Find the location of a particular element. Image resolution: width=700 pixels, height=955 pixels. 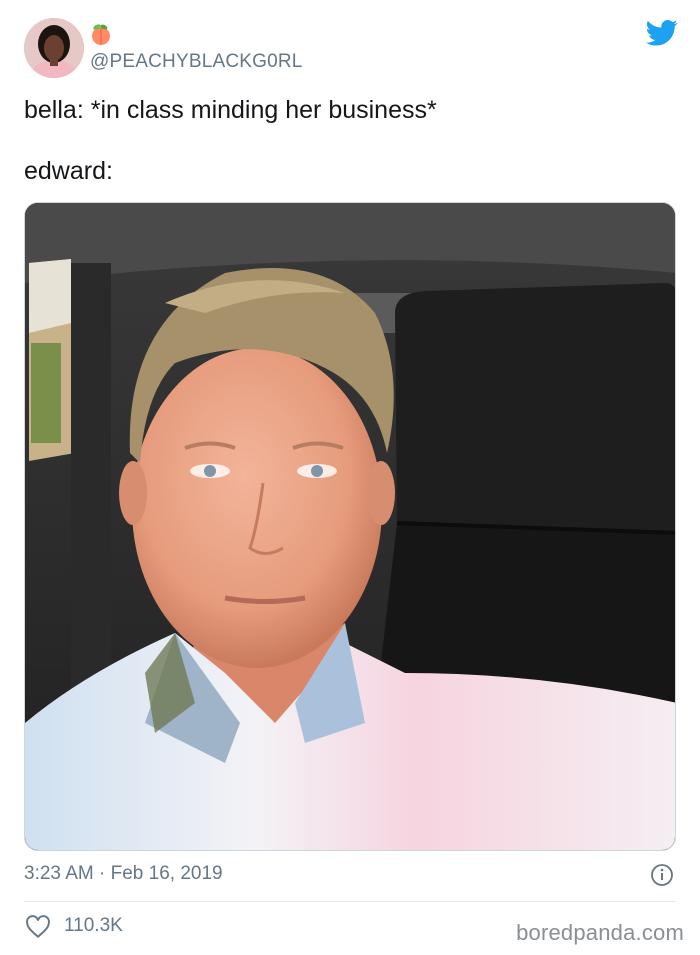

tweet-time: 3:23 AM is located at coordinates (59, 873).